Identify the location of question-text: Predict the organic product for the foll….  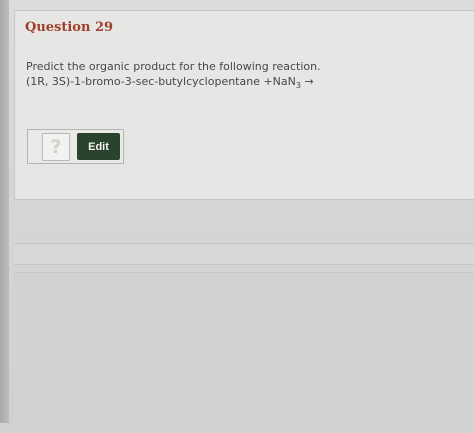
(173, 76).